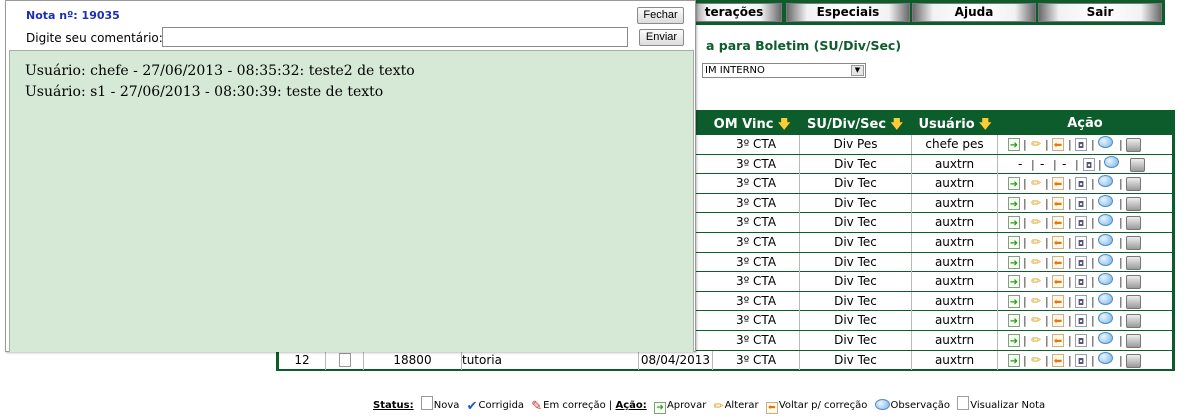  I want to click on page-title: a para Boletim (SU/Div/Sec), so click(804, 45).